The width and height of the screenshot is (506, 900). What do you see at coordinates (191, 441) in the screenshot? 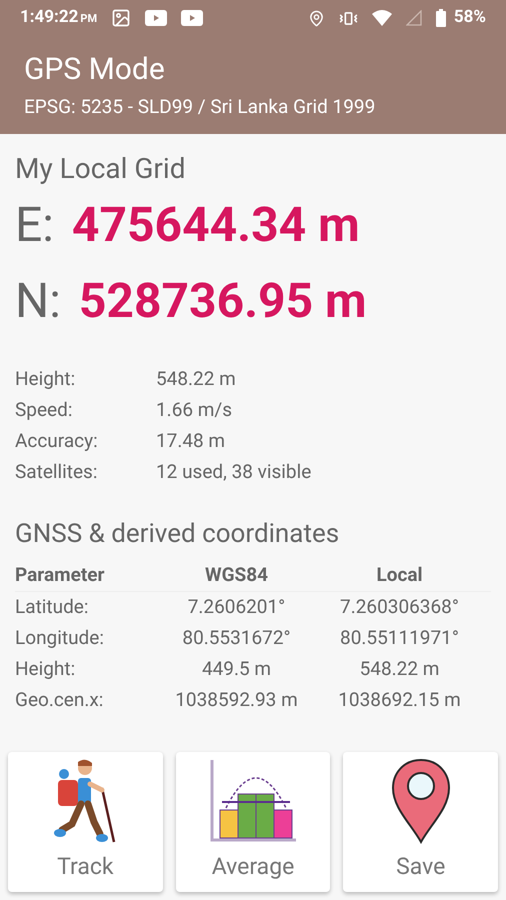
I see `detail-value: 17.48 m` at bounding box center [191, 441].